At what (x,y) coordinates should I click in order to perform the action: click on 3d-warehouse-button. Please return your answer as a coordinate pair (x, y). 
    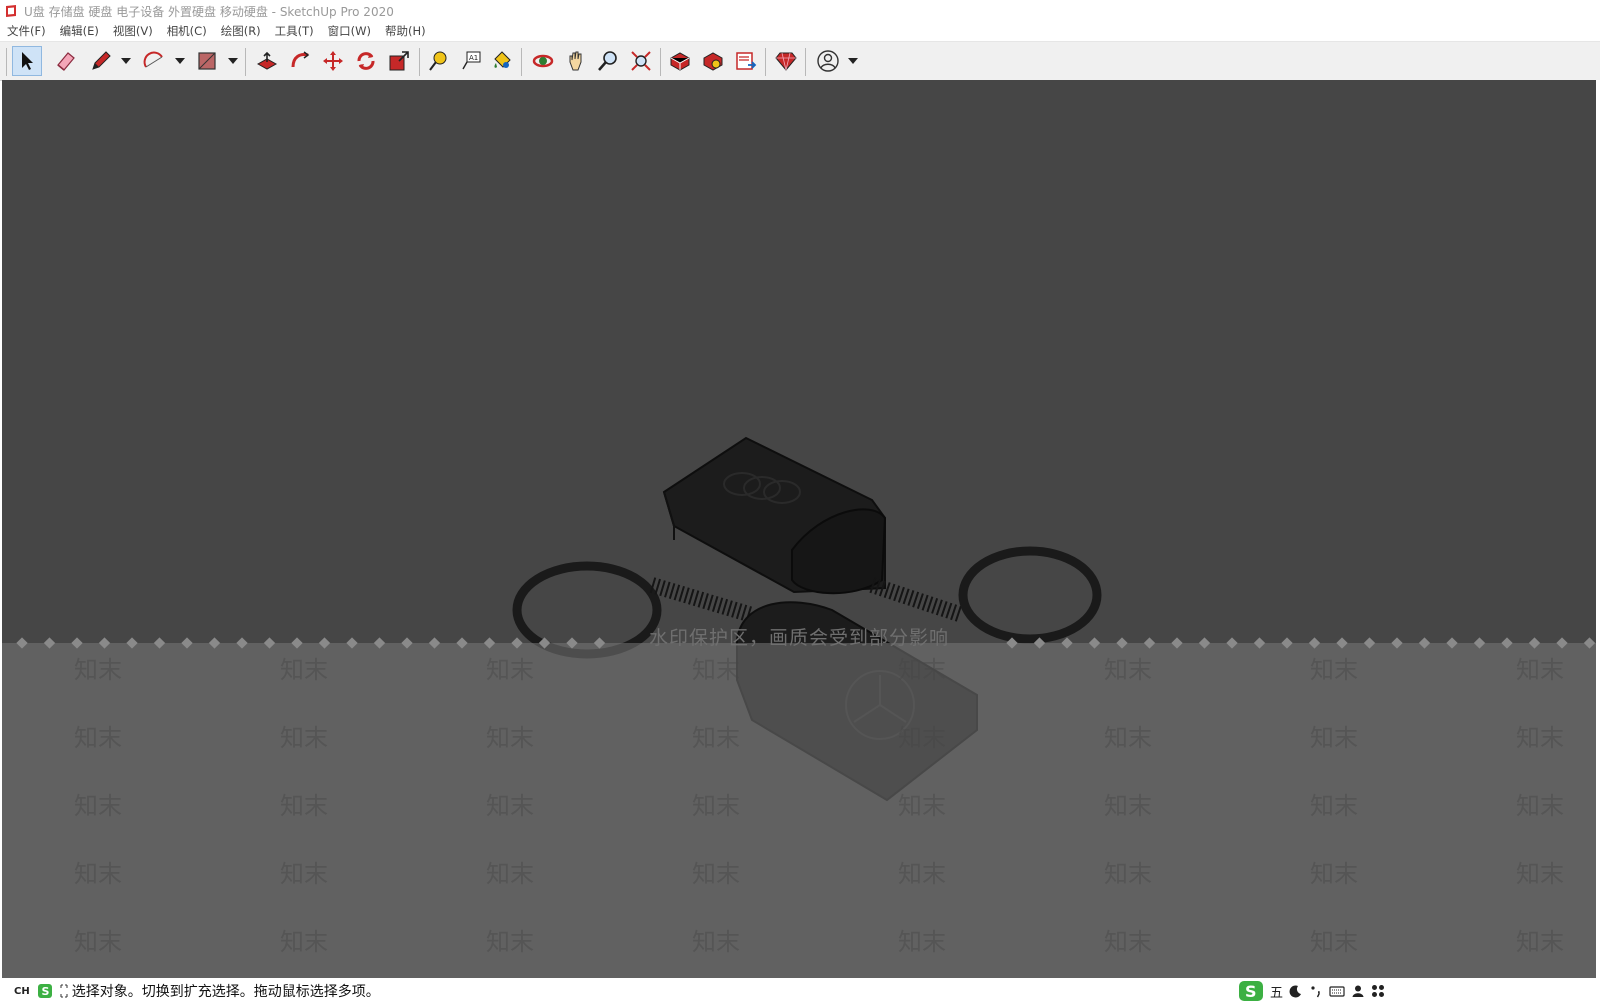
    Looking at the image, I should click on (680, 61).